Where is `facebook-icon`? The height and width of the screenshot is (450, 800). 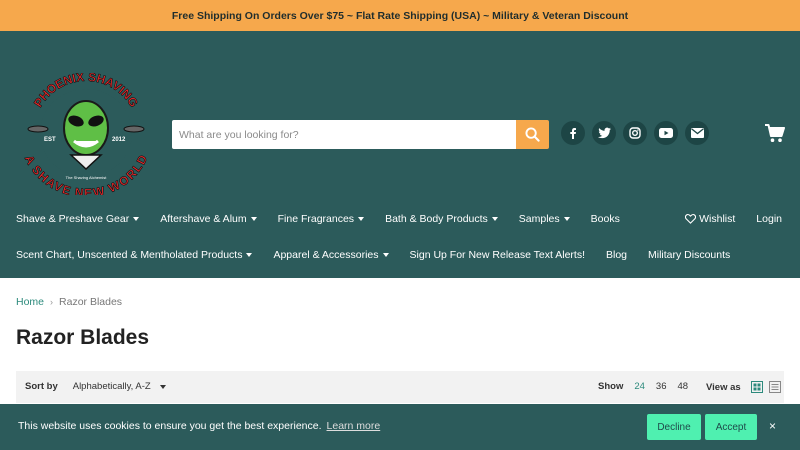 facebook-icon is located at coordinates (573, 133).